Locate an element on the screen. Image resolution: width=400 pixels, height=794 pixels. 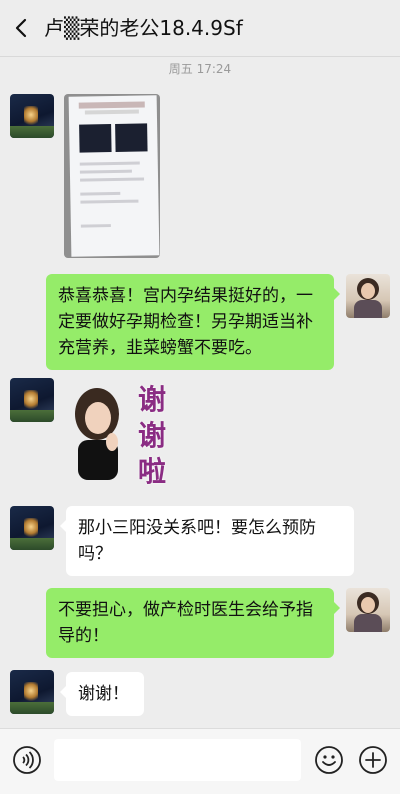
incoming-message: 谢谢！ is located at coordinates (102, 694).